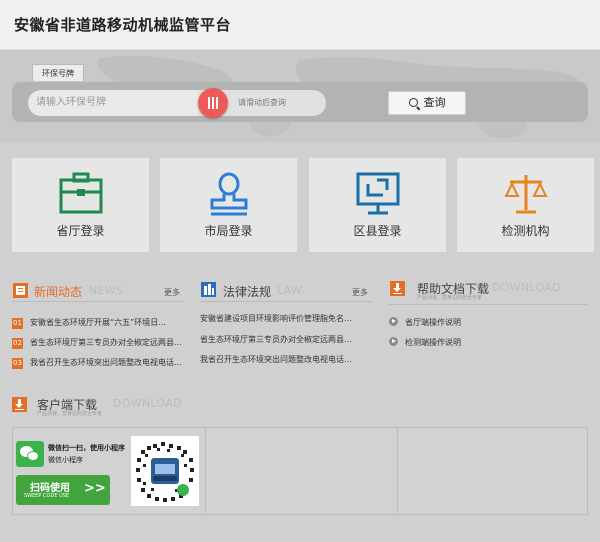 This screenshot has height=542, width=600. Describe the element at coordinates (228, 231) in the screenshot. I see `login-label: 市局登录` at that location.